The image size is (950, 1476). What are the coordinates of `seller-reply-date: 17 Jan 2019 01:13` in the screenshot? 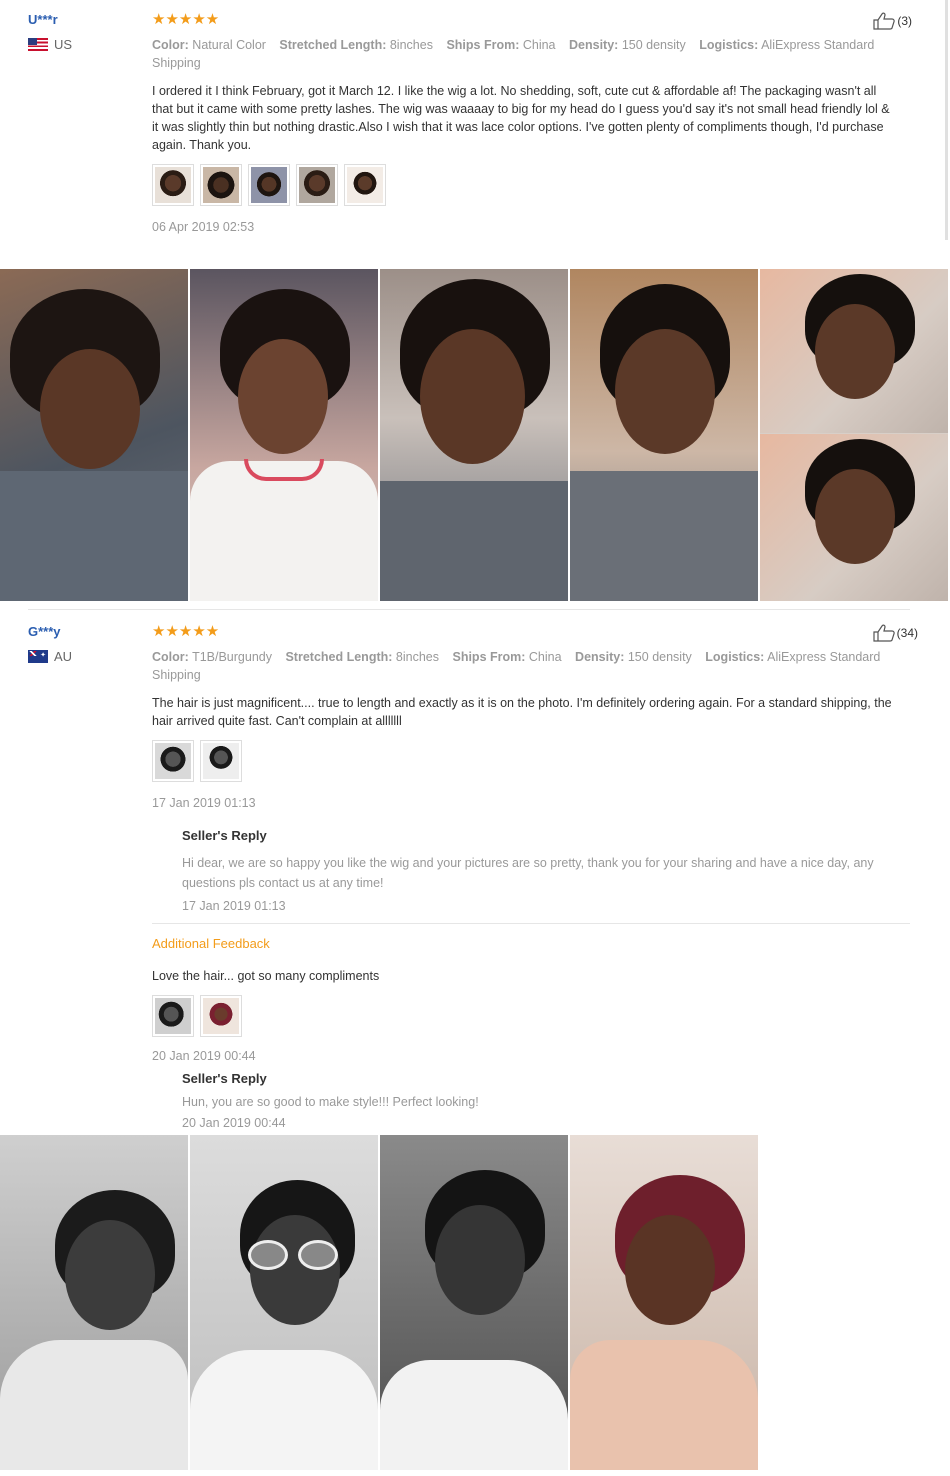 It's located at (234, 906).